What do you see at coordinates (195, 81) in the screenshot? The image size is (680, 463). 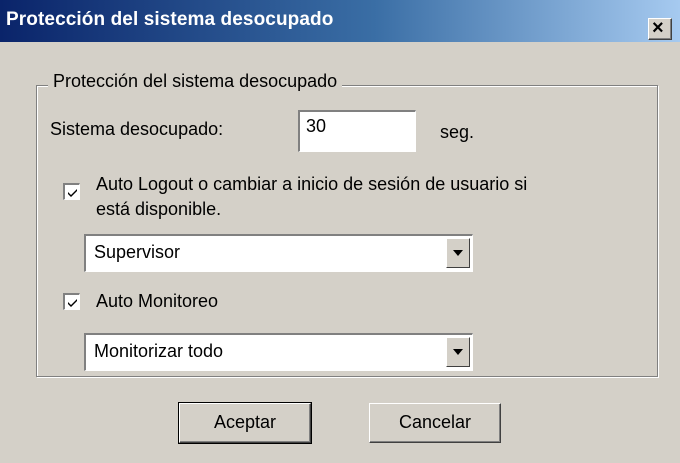 I see `group-title: Protección del sistema desocupado` at bounding box center [195, 81].